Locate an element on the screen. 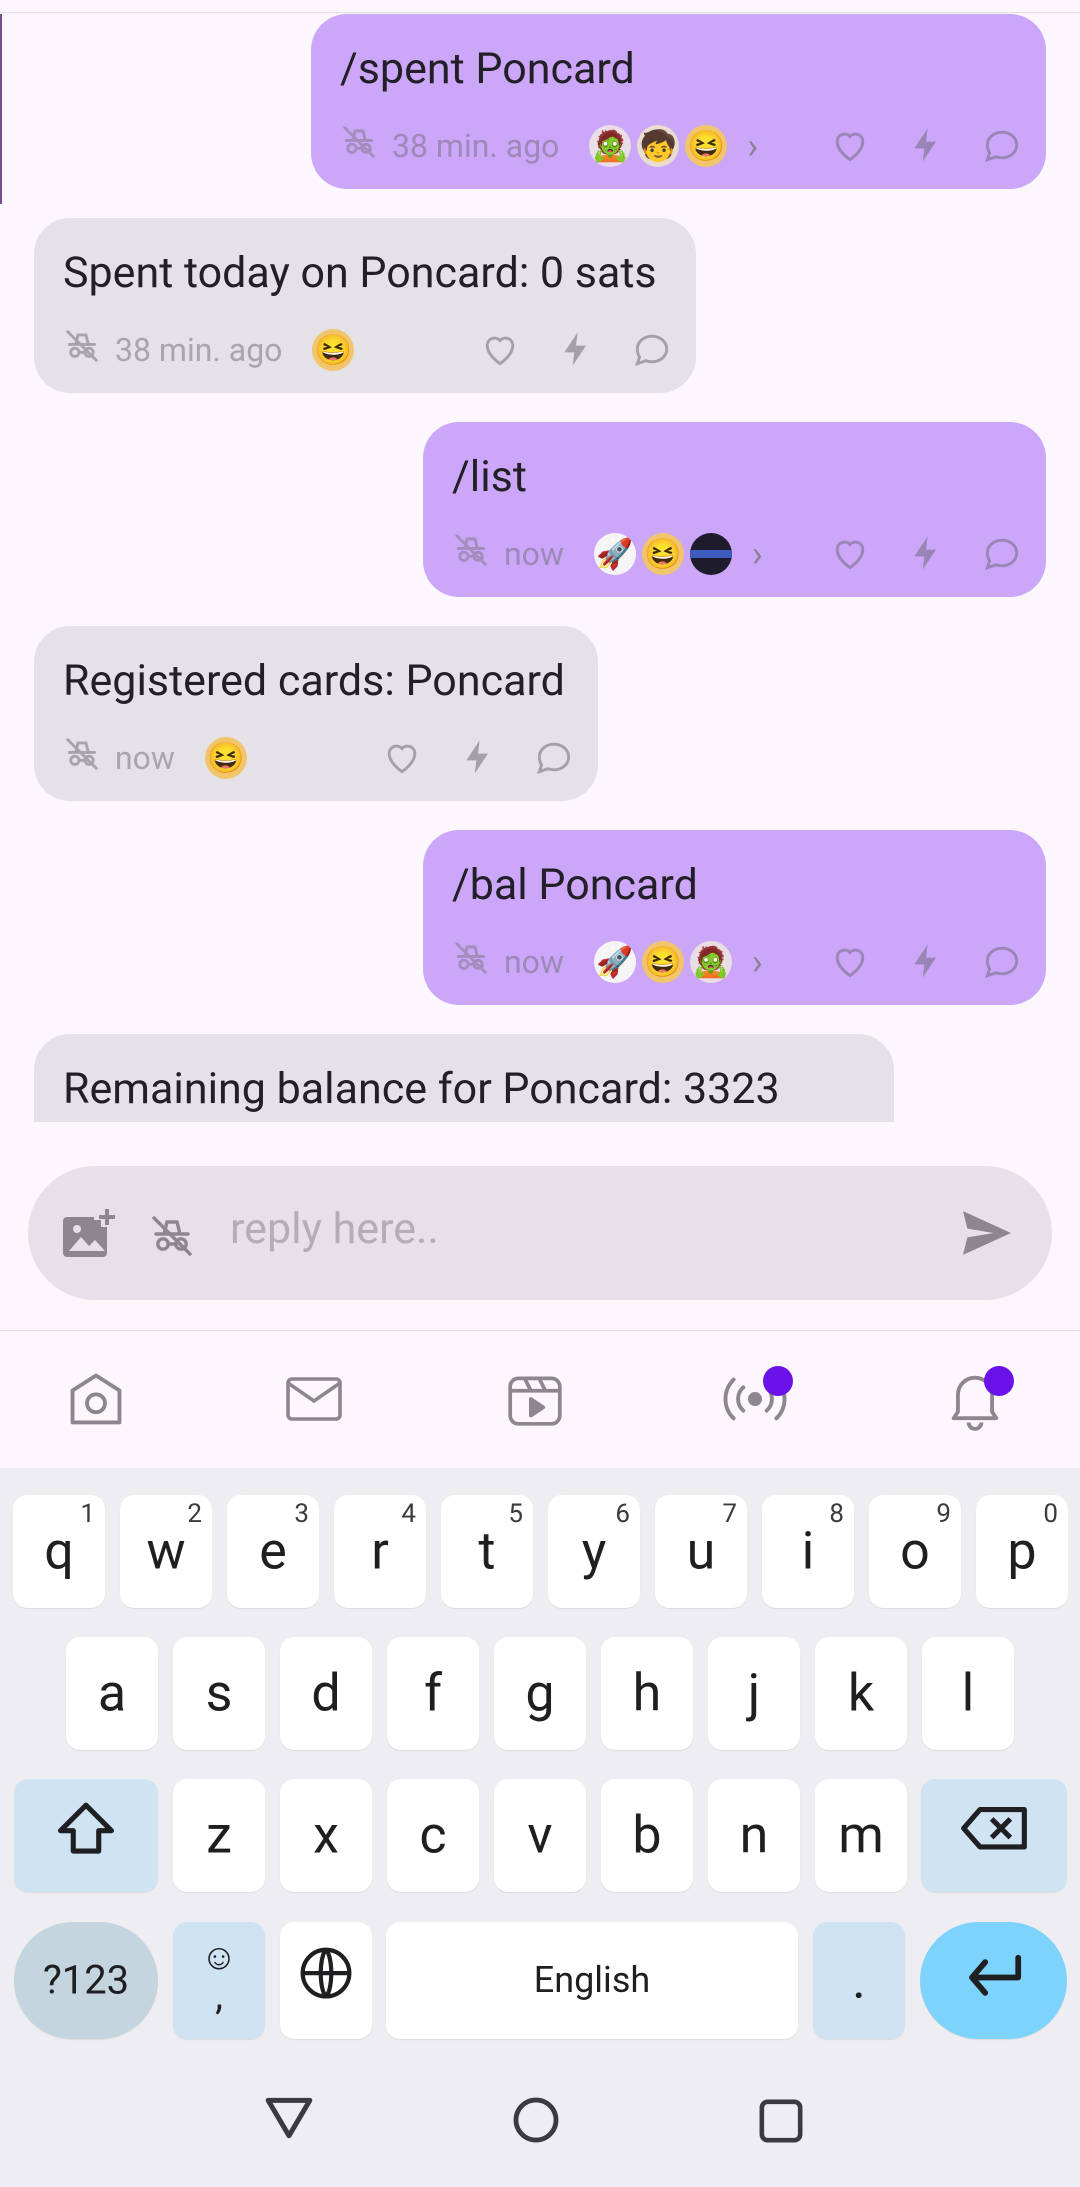 This screenshot has height=2187, width=1080. message-bubble-outgoing: /spent Poncard 38 min. ago 🧟 🧒 😆 › is located at coordinates (678, 101).